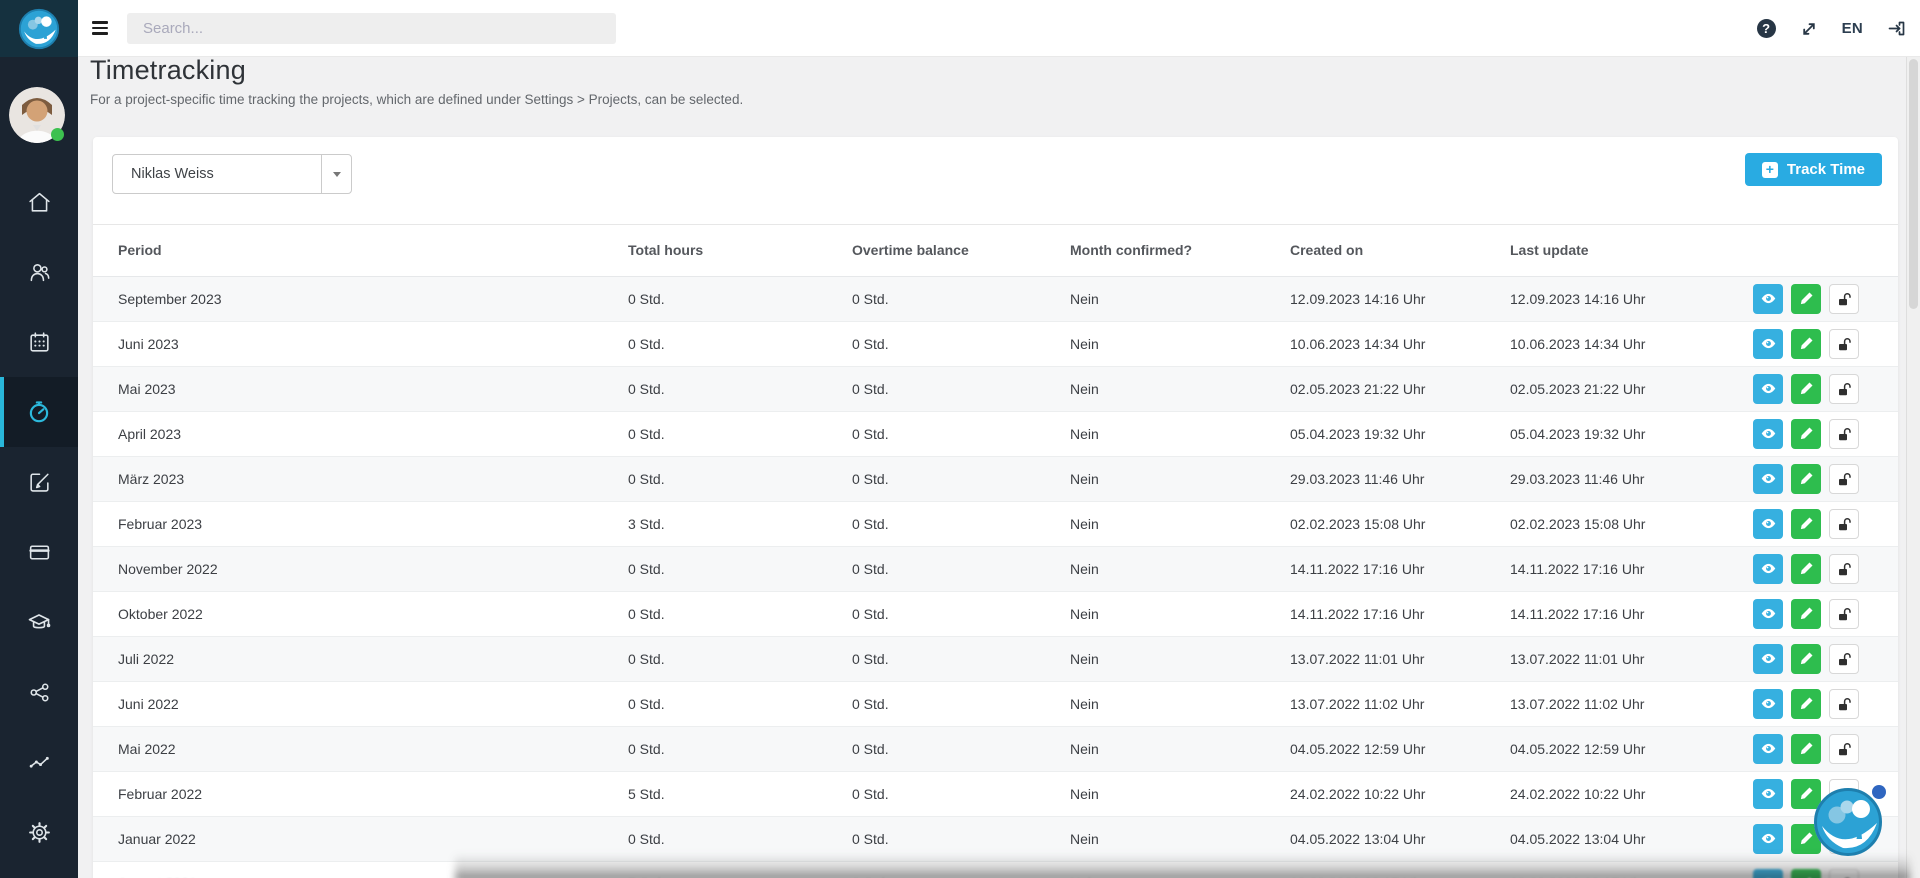 The image size is (1920, 878). What do you see at coordinates (37, 115) in the screenshot?
I see `user-avatar` at bounding box center [37, 115].